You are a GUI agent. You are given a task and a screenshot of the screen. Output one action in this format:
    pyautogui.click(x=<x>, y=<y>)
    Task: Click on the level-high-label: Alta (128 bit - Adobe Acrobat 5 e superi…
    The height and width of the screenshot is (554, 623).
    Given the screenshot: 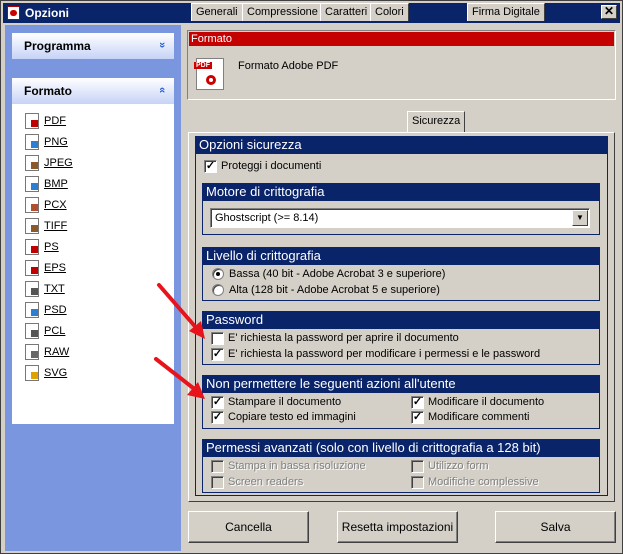 What is the action you would take?
    pyautogui.click(x=334, y=290)
    